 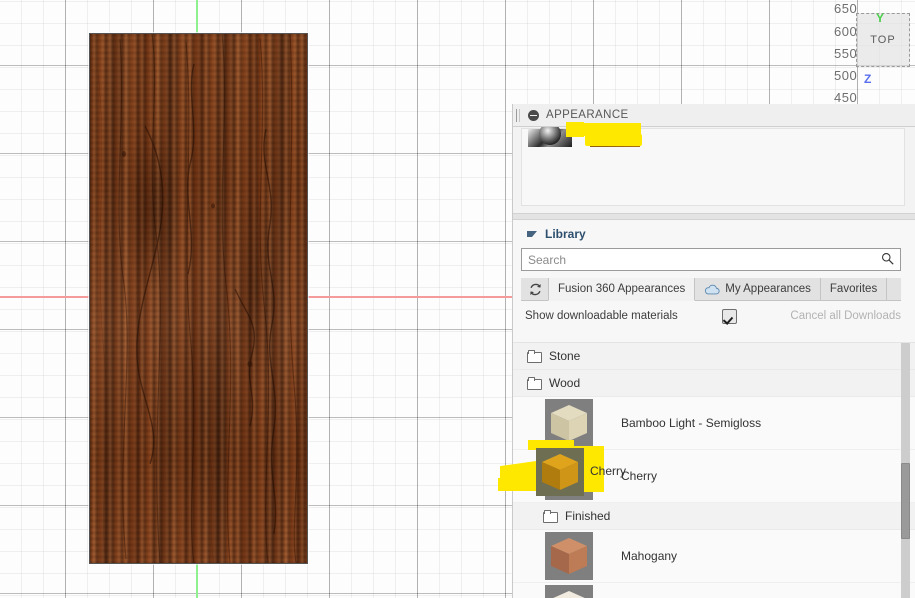 I want to click on library-list-scrollbar-thumb, so click(x=905, y=501).